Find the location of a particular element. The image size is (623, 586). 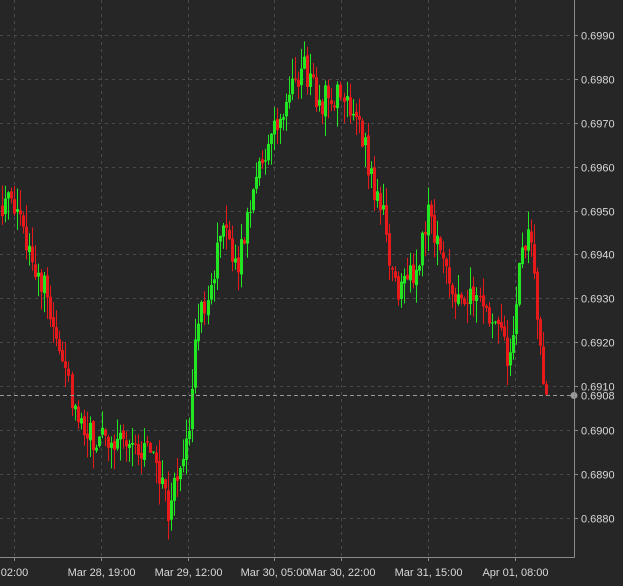

y-tick-label: 0.6920 is located at coordinates (598, 344).